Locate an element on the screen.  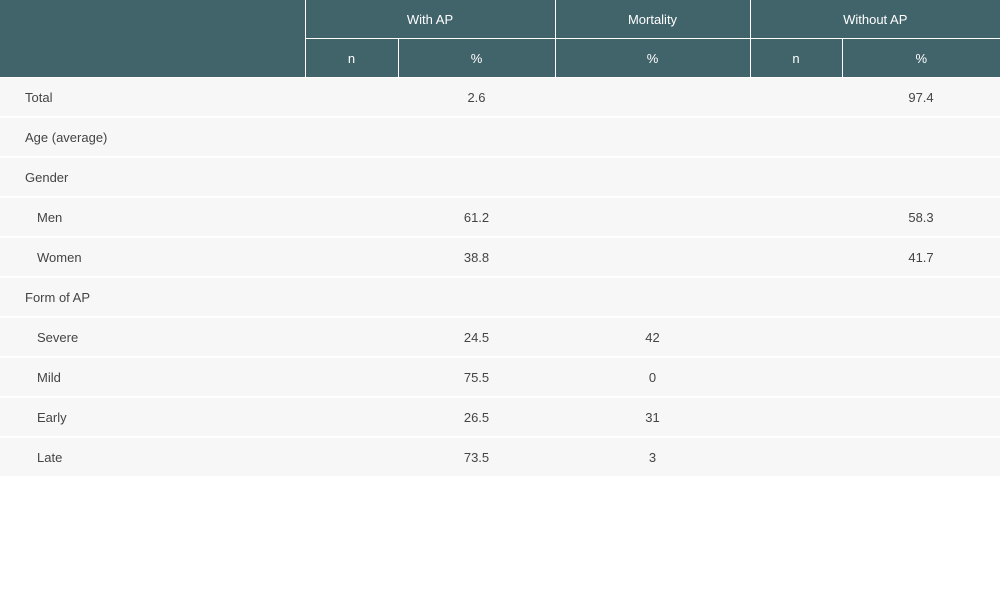
table-row: Severe 24.5 42 is located at coordinates (500, 337).